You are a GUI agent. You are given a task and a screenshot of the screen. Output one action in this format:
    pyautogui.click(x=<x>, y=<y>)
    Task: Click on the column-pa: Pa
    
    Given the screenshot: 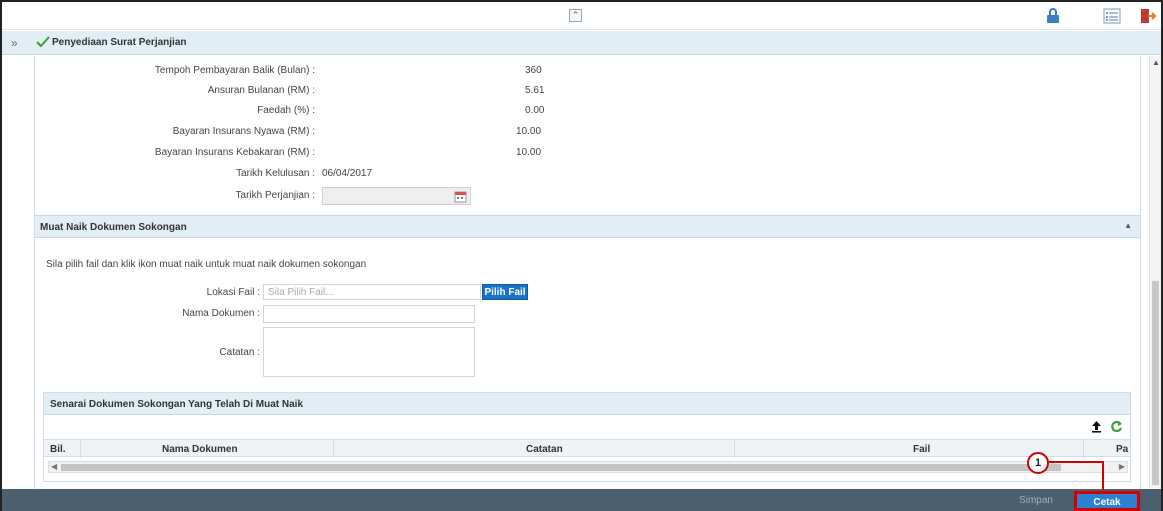 What is the action you would take?
    pyautogui.click(x=1122, y=449)
    